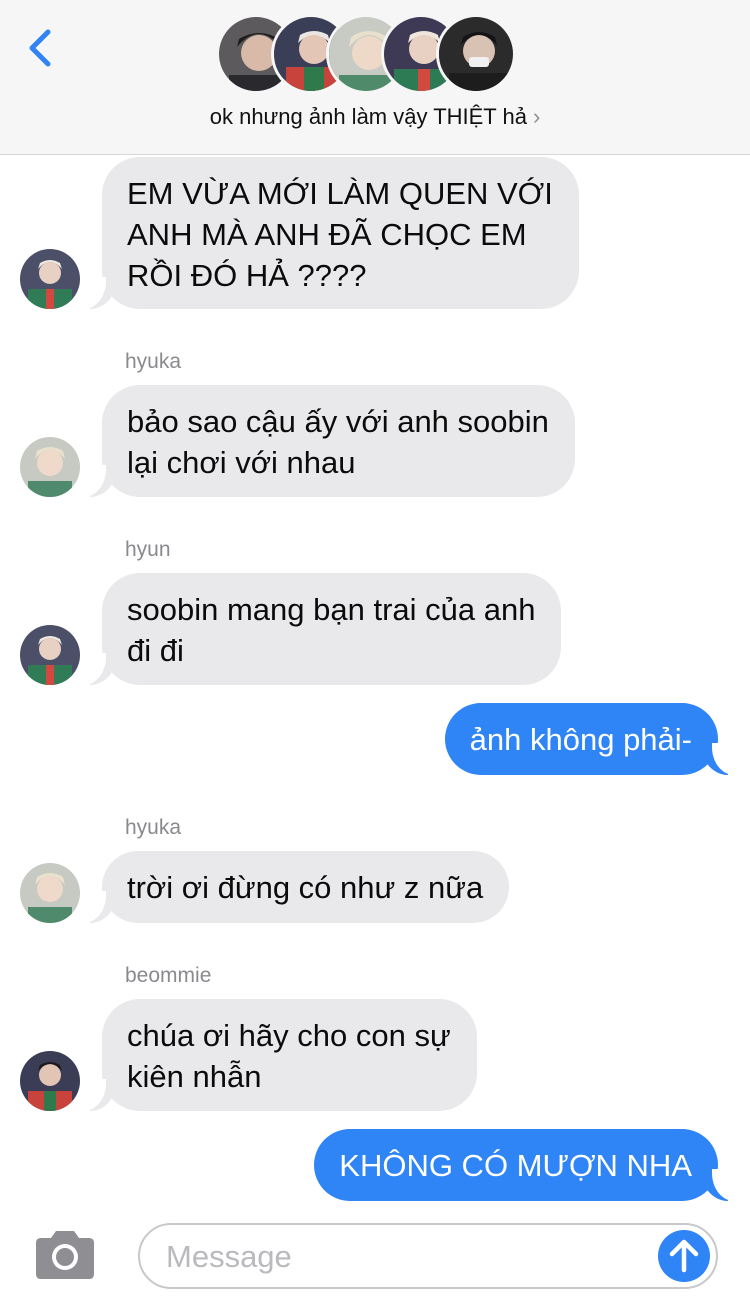 The height and width of the screenshot is (1301, 750). I want to click on outgoing-message-bubble: ảnh không phải-, so click(581, 739).